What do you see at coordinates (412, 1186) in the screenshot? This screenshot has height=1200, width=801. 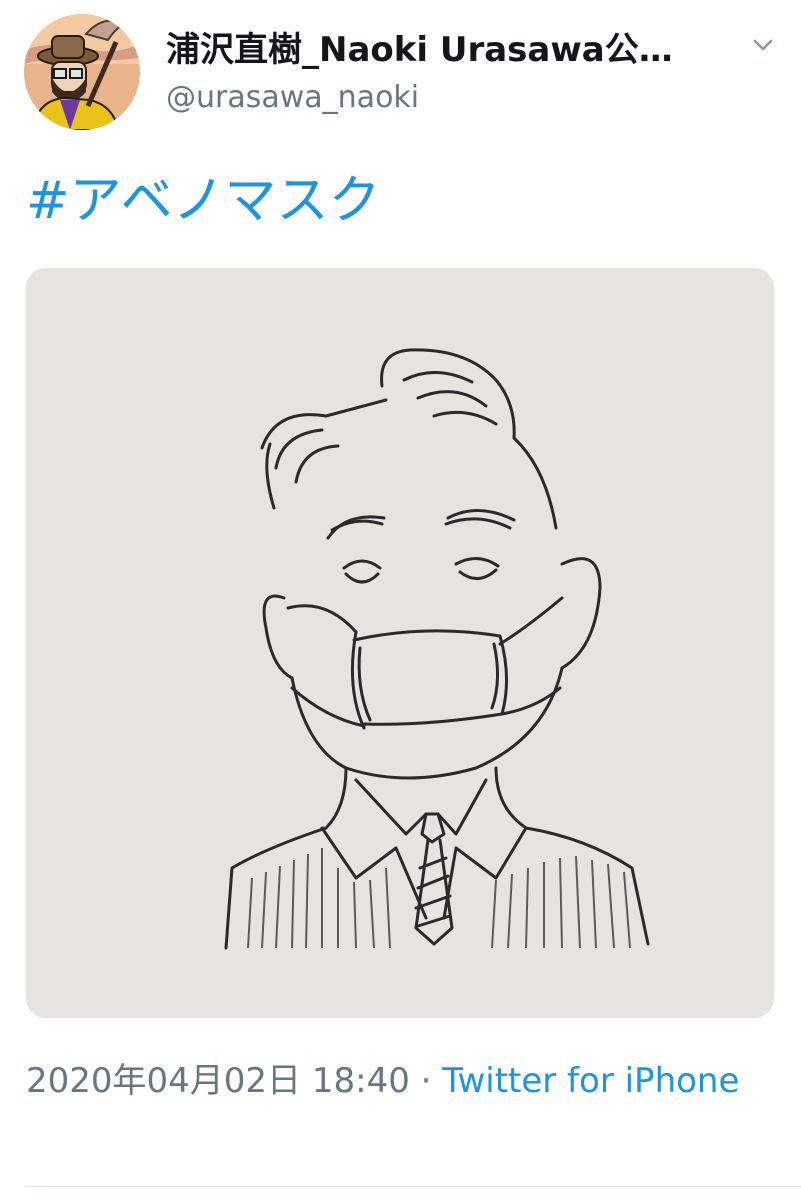 I see `divider` at bounding box center [412, 1186].